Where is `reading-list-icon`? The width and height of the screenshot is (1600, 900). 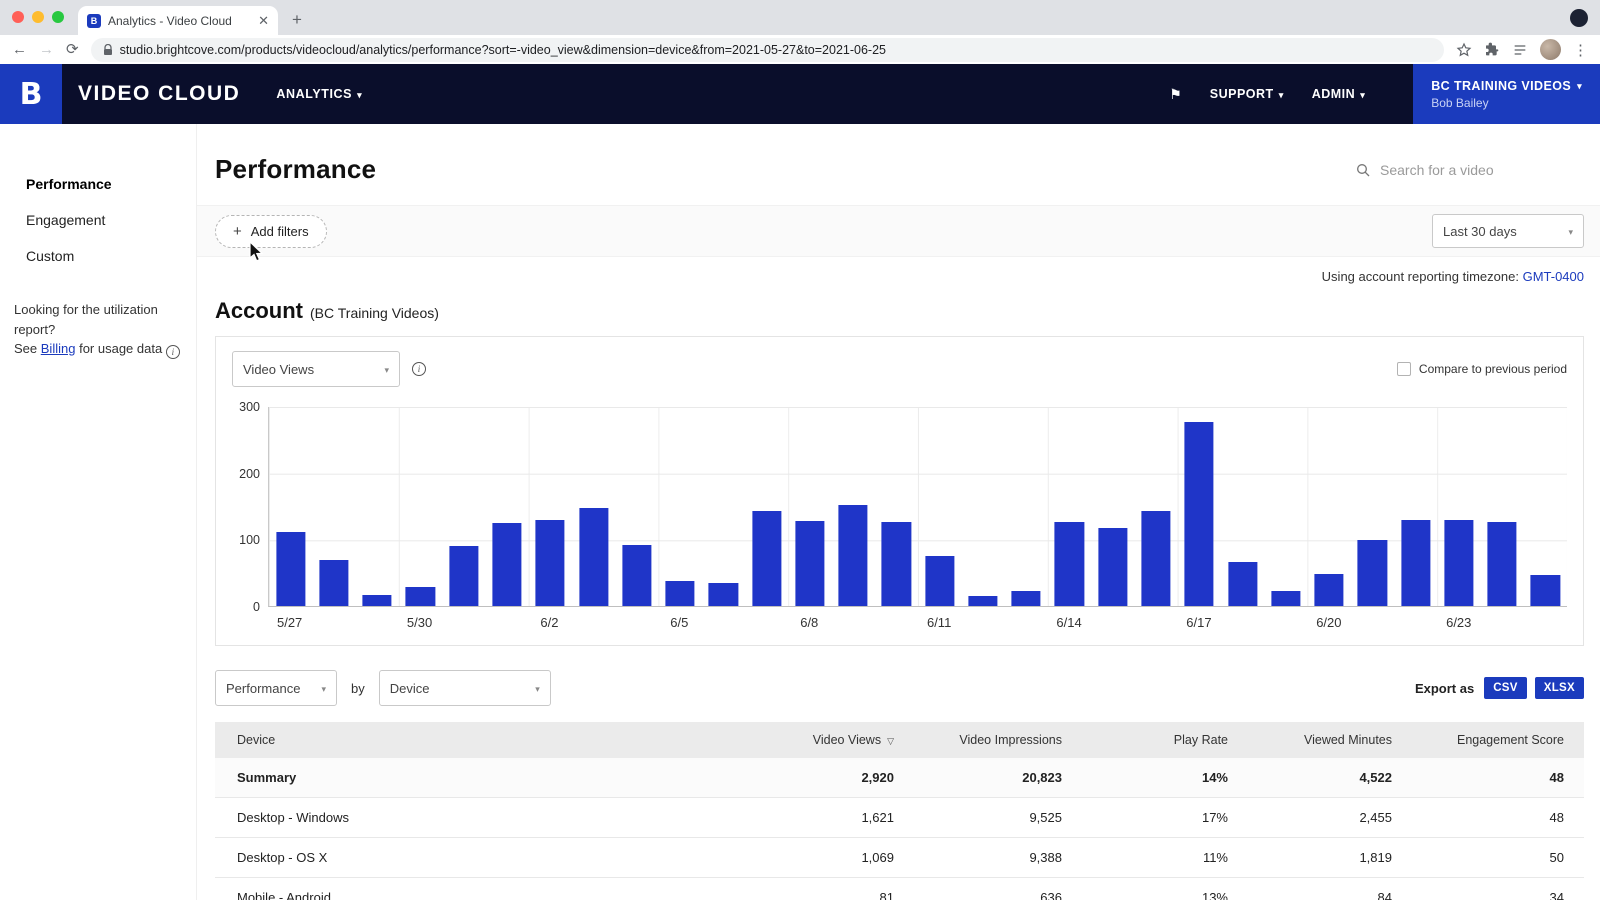
reading-list-icon is located at coordinates (1520, 50).